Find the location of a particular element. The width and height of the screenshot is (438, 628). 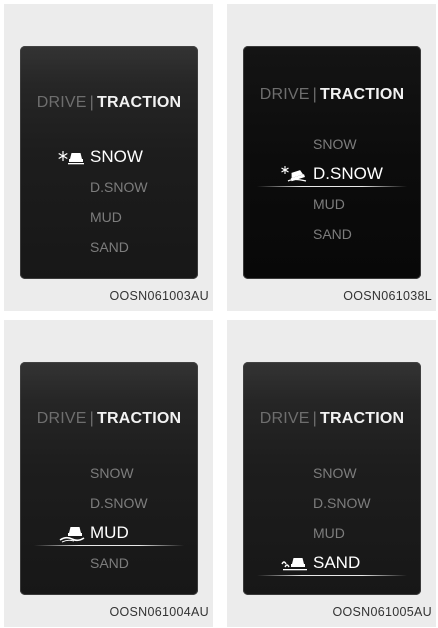

mud-car-icon is located at coordinates (71, 533).